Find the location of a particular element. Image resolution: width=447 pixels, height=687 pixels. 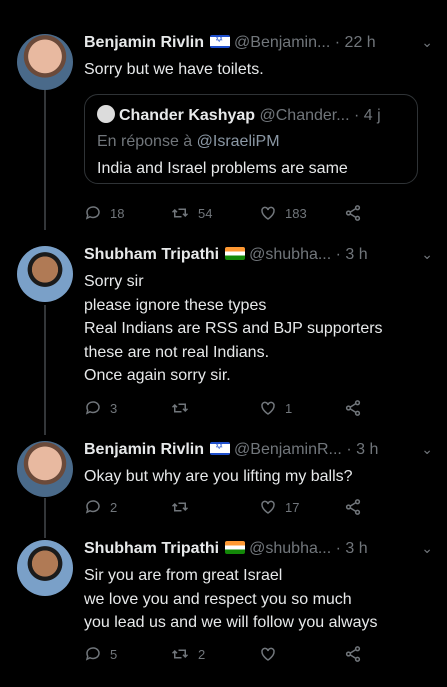

like-count: 183 is located at coordinates (296, 213).